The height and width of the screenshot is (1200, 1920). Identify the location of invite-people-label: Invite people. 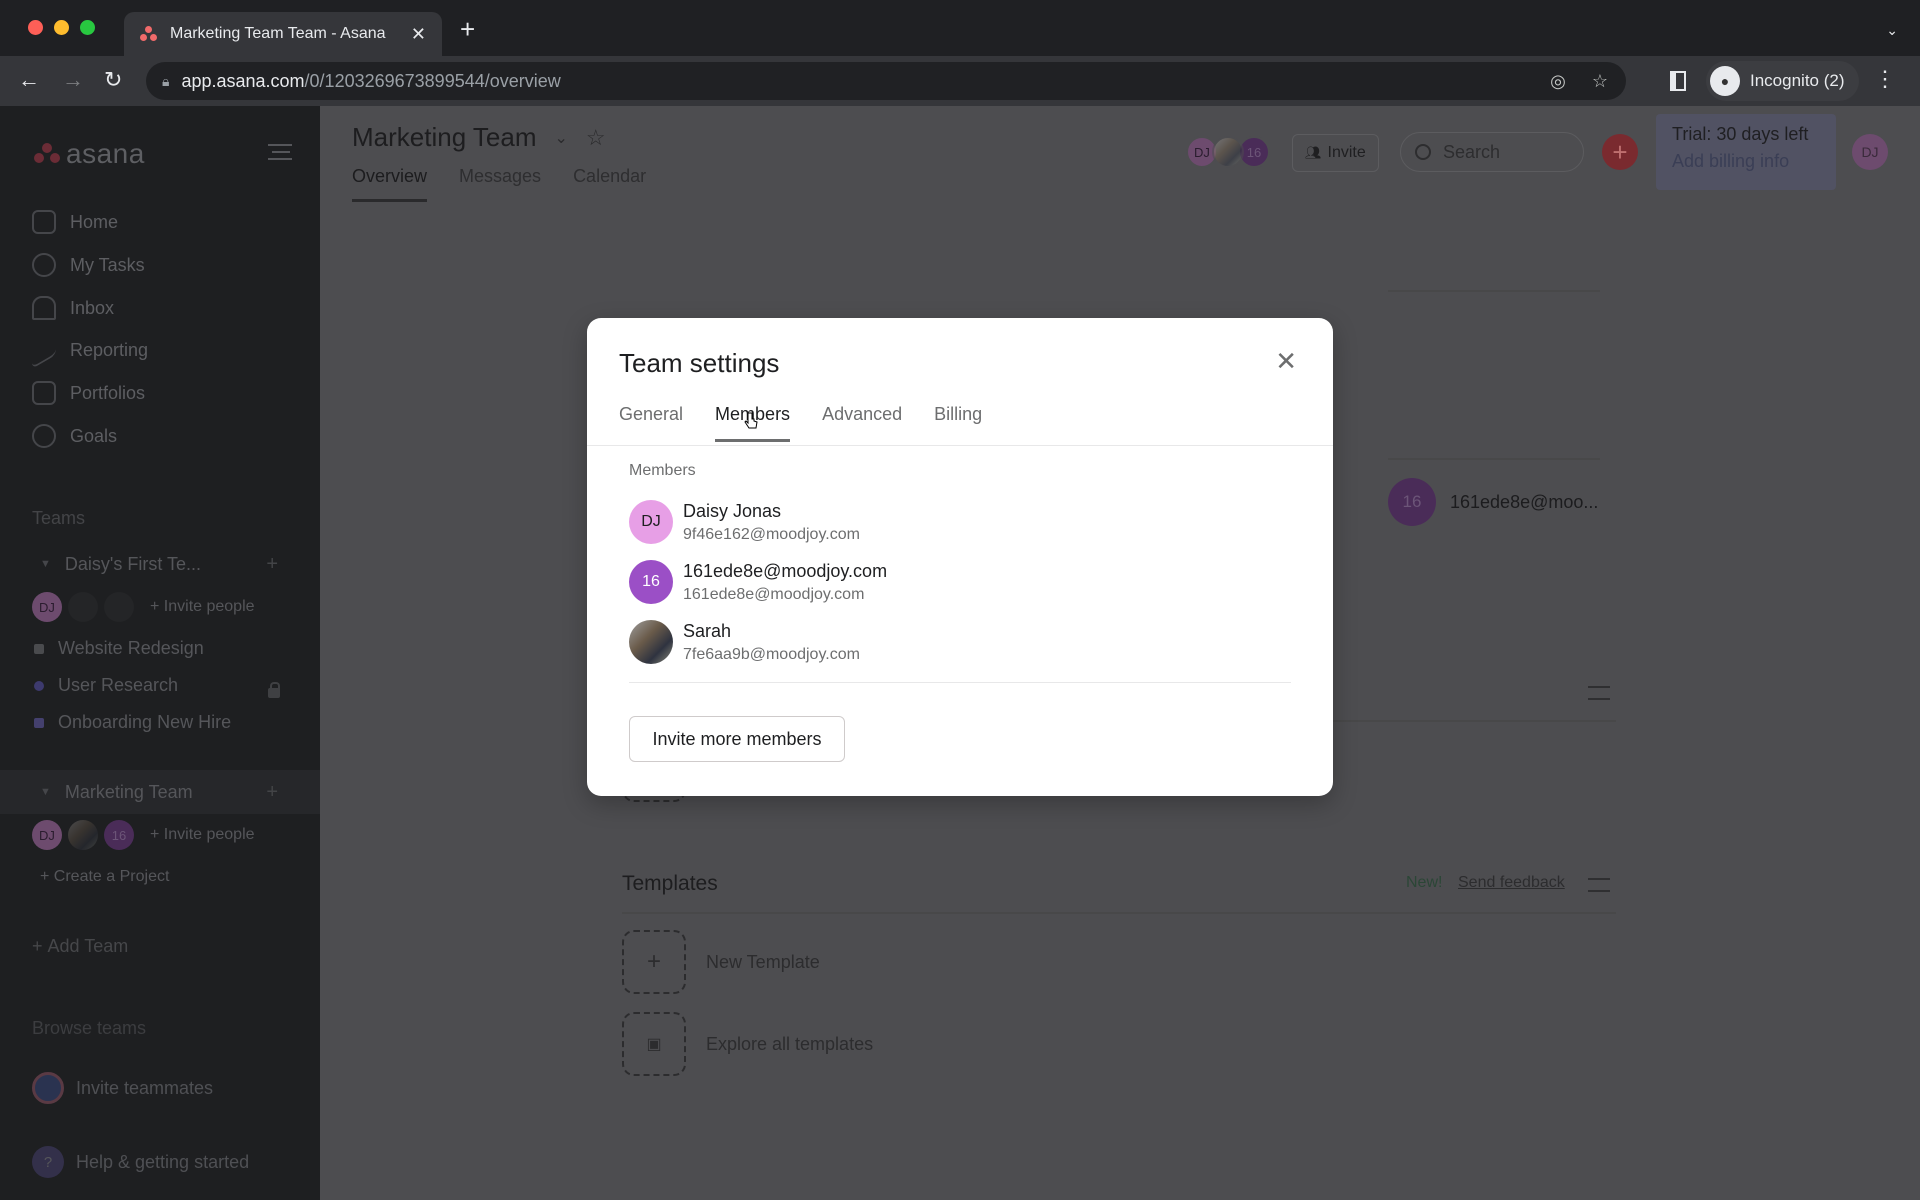
(209, 606).